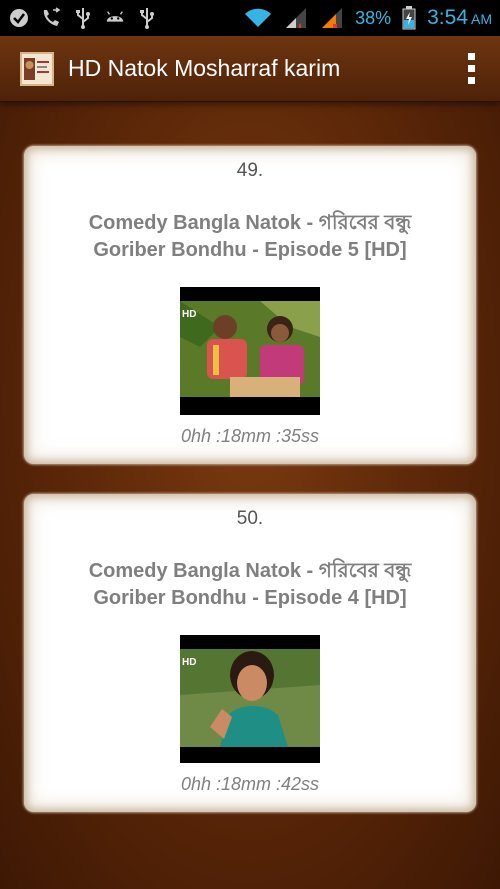  Describe the element at coordinates (481, 19) in the screenshot. I see `clock-ampm: AM` at that location.